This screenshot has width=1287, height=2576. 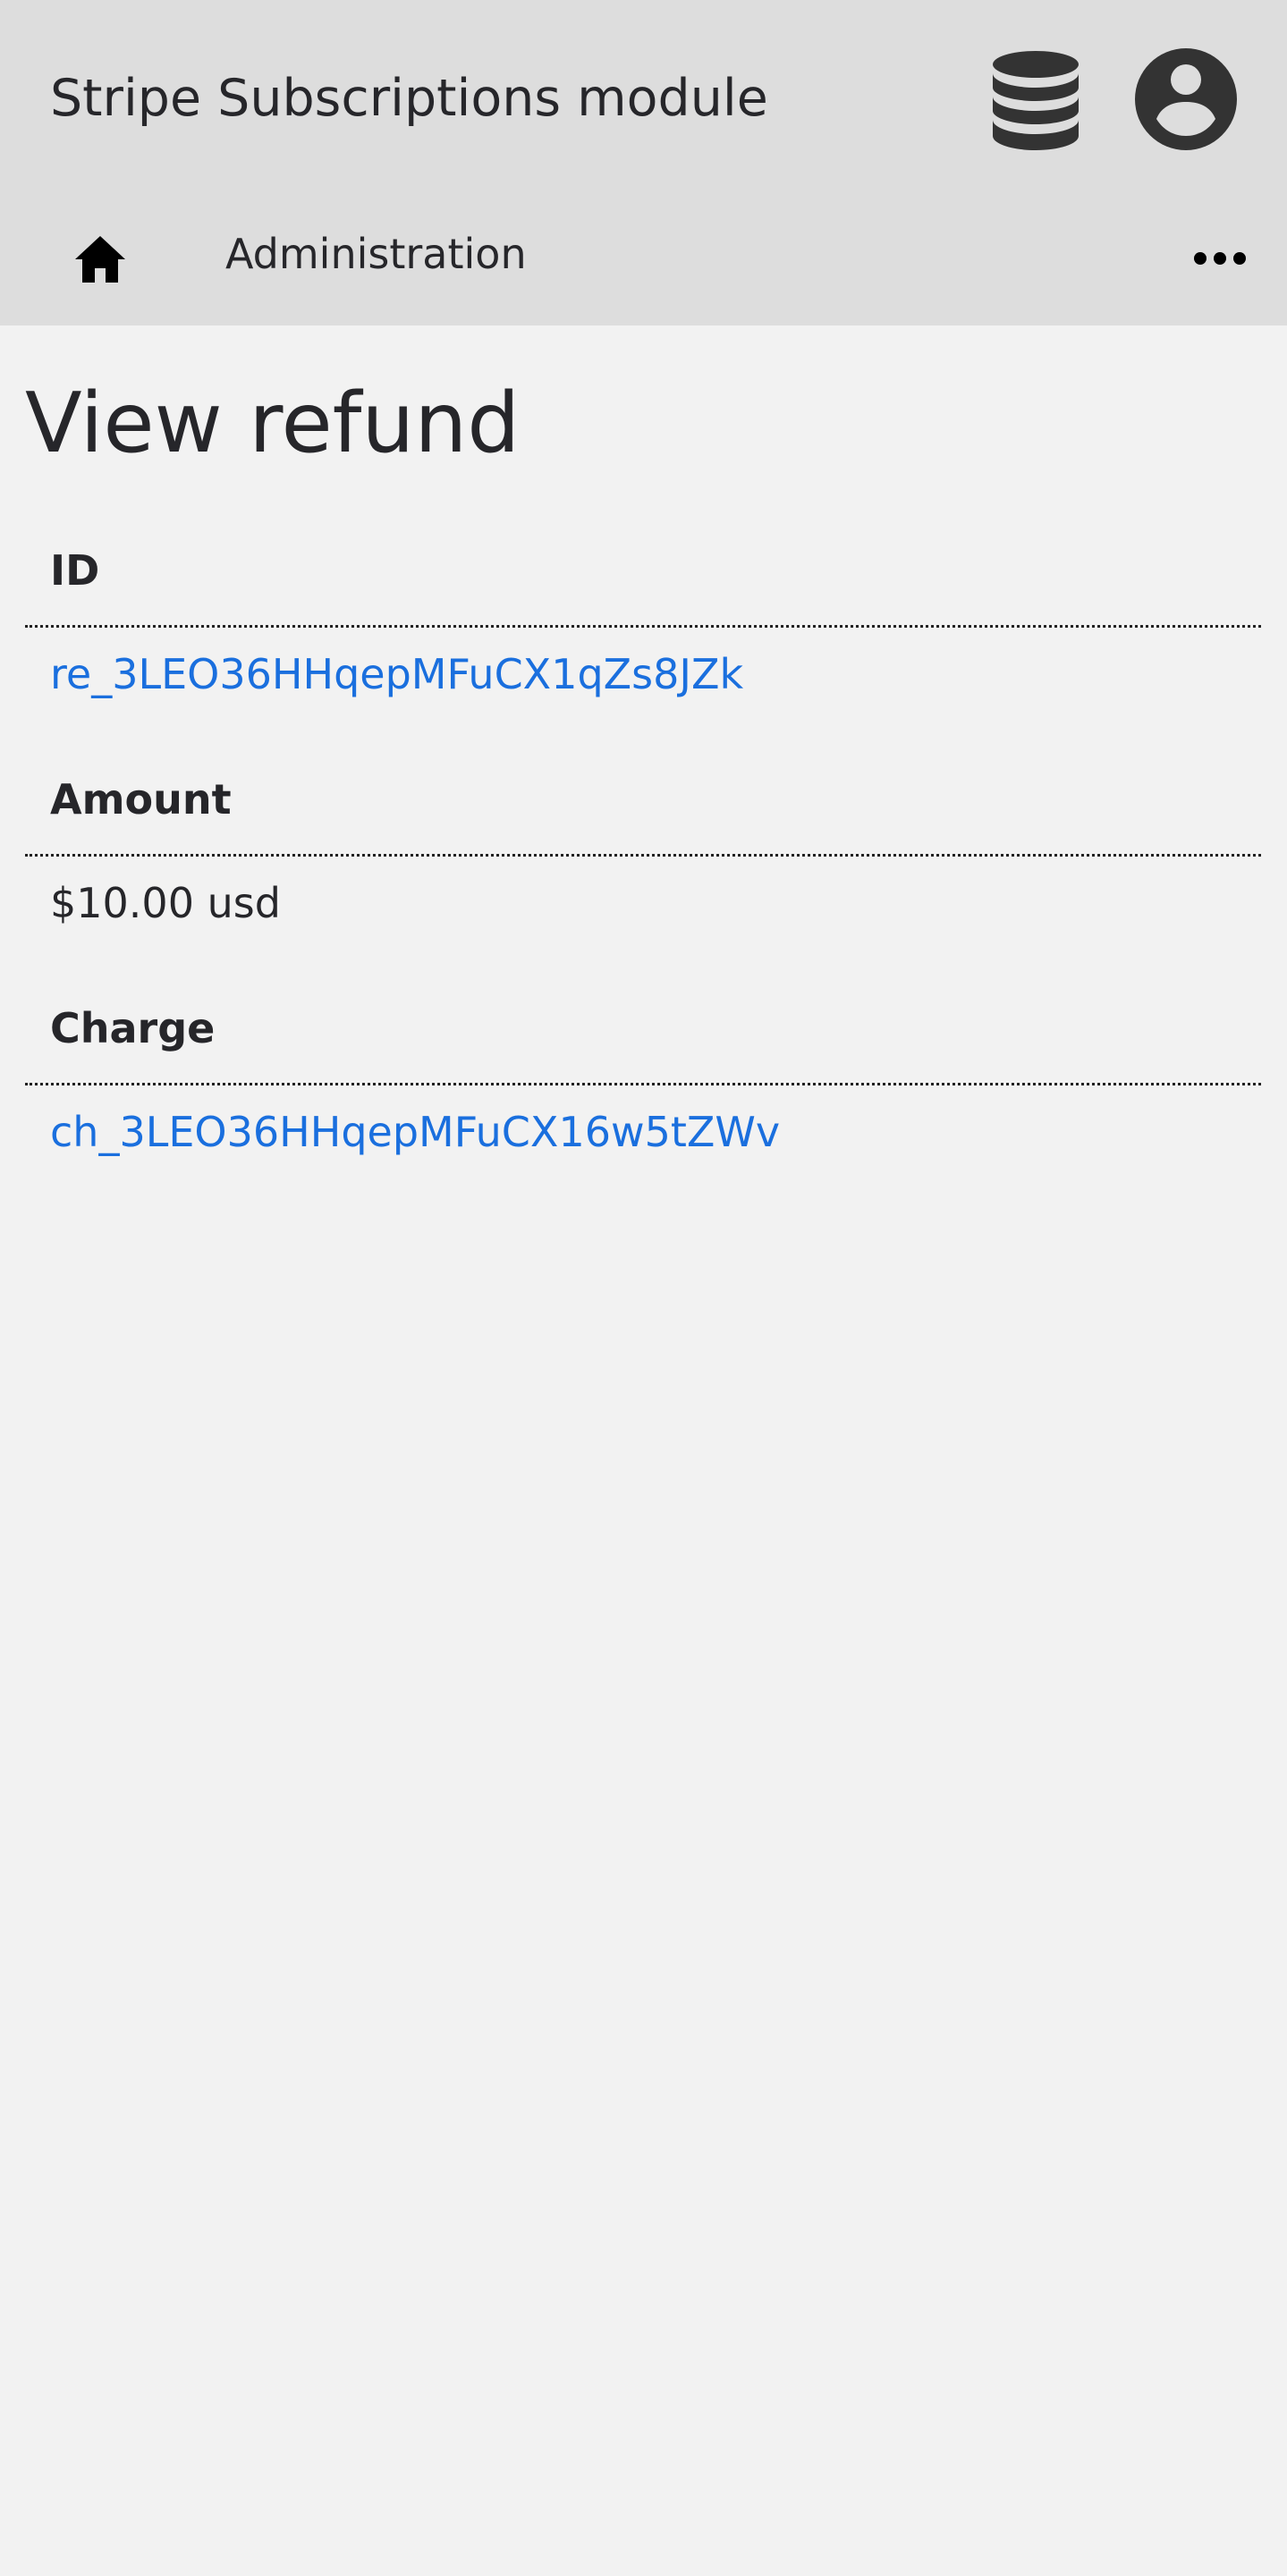 What do you see at coordinates (133, 1028) in the screenshot?
I see `field-label-charge: Charge` at bounding box center [133, 1028].